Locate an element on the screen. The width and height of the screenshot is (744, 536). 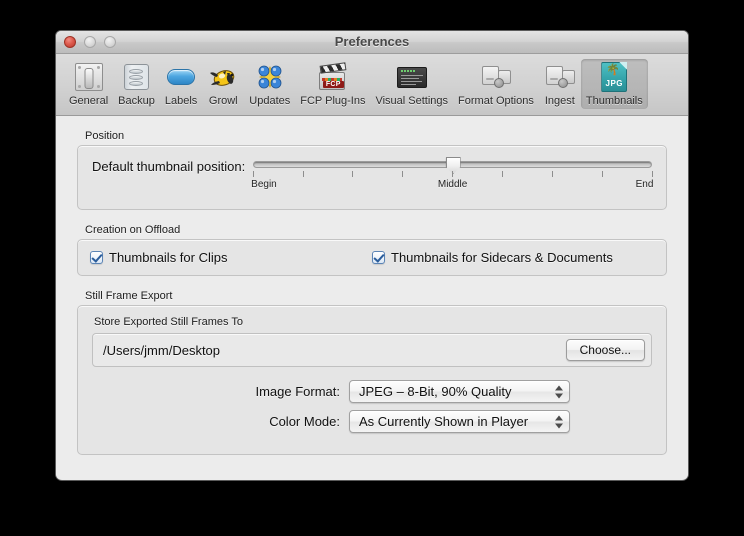
thumbnail-position-slider: Begin Middle End is located at coordinates (452, 175).